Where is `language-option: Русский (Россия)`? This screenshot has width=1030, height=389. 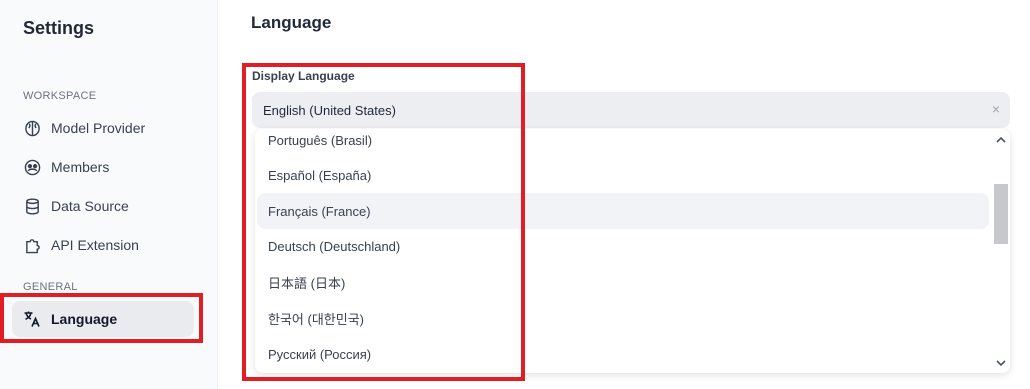
language-option: Русский (Россия) is located at coordinates (623, 354).